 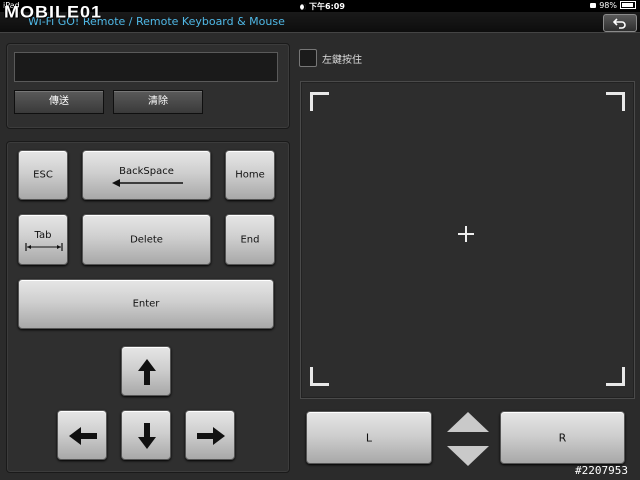 I want to click on mobile01-logo: MOBILE01, so click(x=53, y=12).